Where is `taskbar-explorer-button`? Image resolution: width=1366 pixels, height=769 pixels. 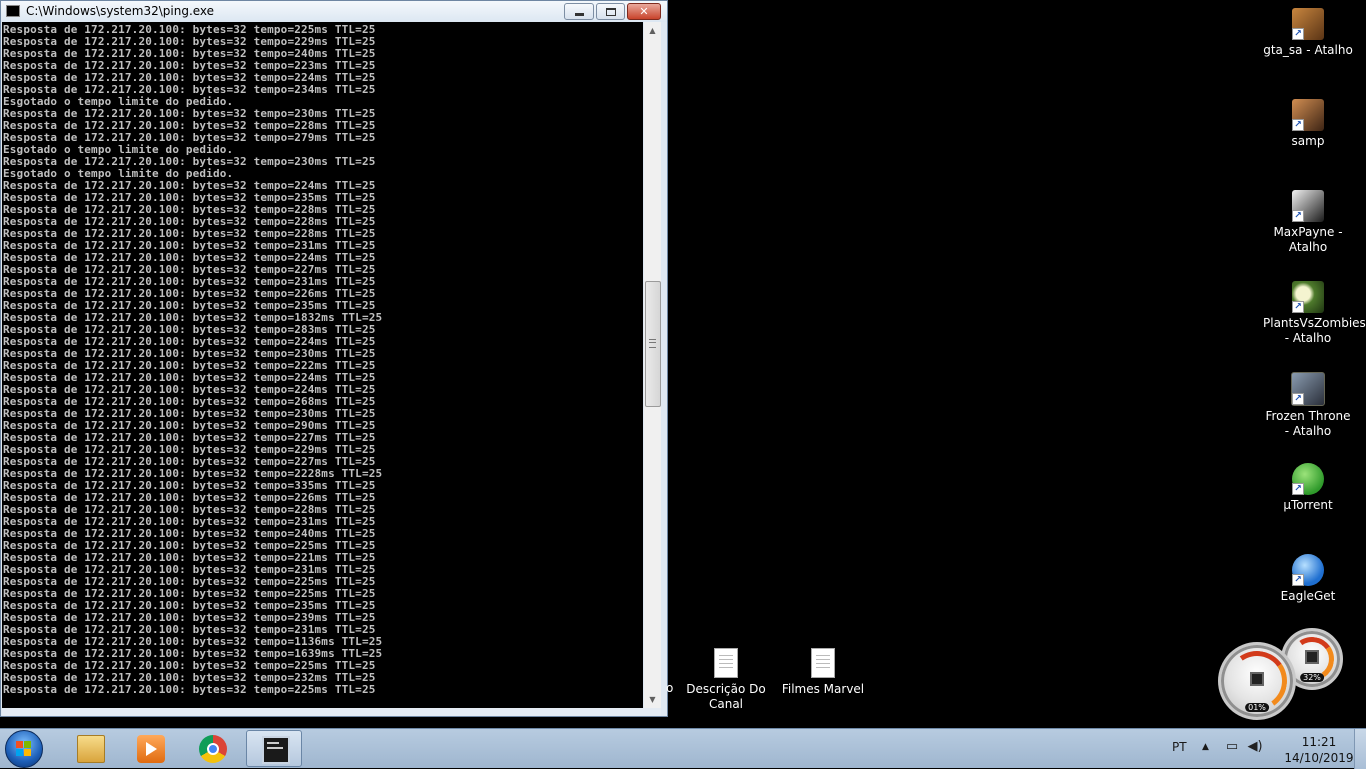 taskbar-explorer-button is located at coordinates (90, 748).